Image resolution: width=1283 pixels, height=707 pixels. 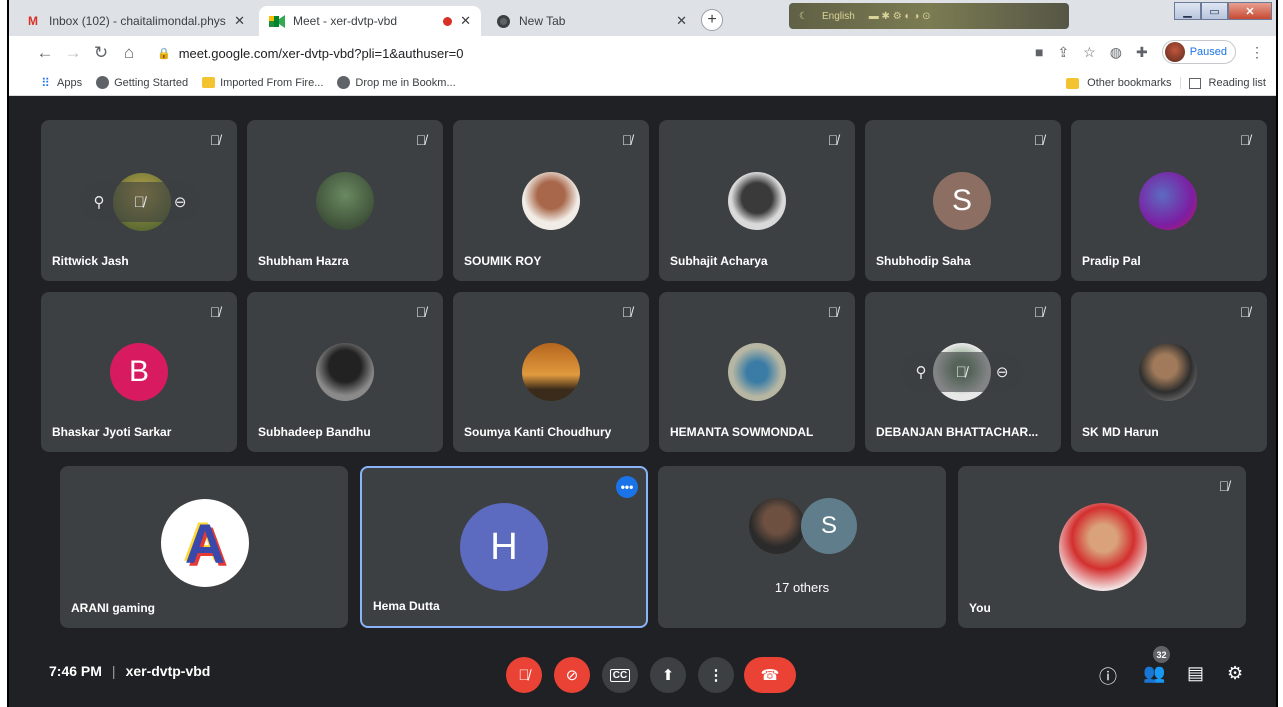 What do you see at coordinates (103, 82) in the screenshot?
I see `globe-icon` at bounding box center [103, 82].